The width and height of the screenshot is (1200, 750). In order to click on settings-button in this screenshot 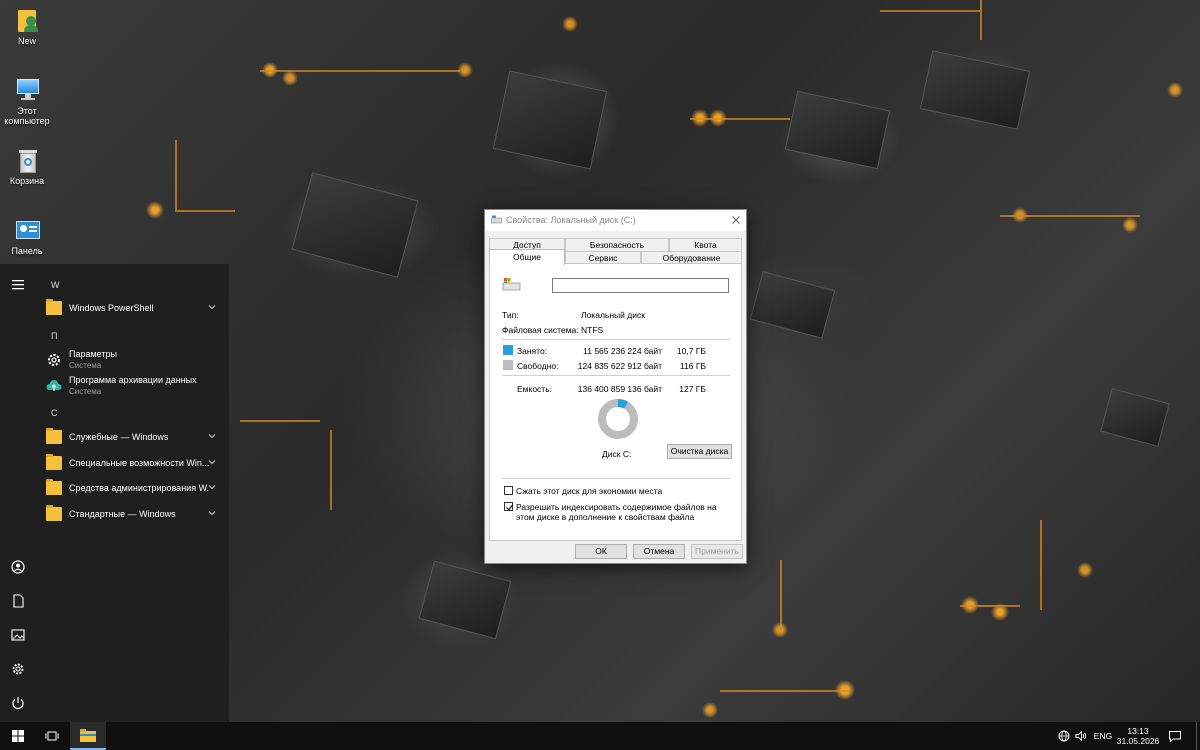, I will do `click(18, 669)`.